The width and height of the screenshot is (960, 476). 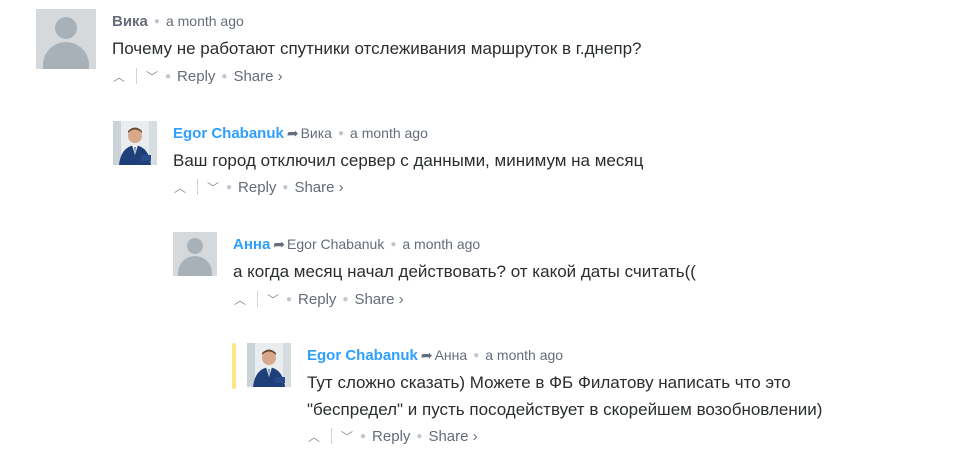 I want to click on new-comment-highlight, so click(x=234, y=366).